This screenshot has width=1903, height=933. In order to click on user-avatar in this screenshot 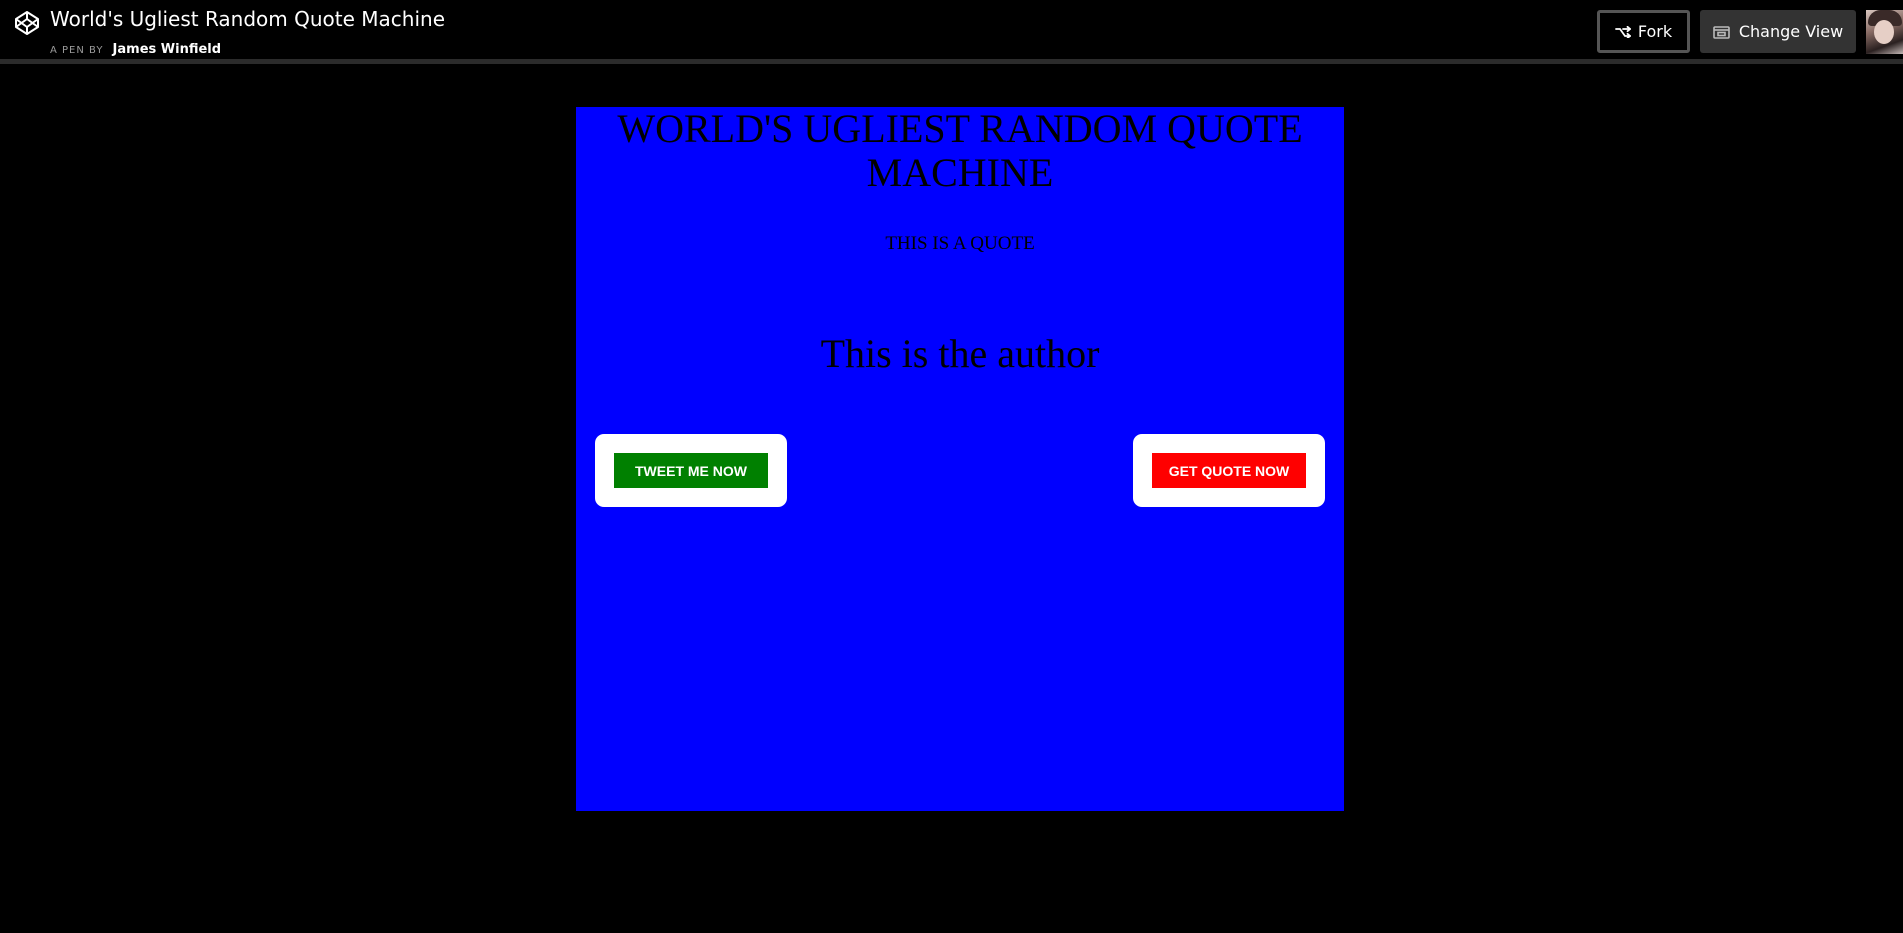, I will do `click(1884, 32)`.